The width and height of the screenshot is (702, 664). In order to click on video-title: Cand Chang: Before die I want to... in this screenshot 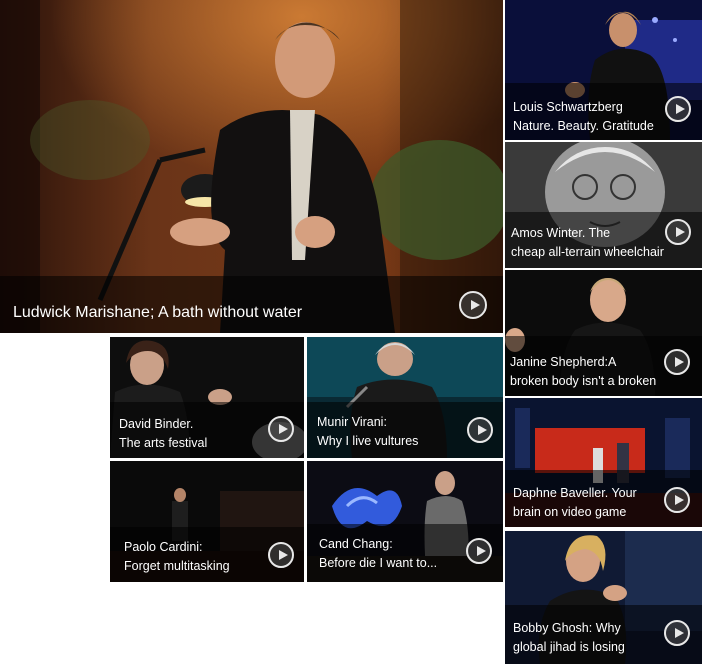, I will do `click(378, 554)`.